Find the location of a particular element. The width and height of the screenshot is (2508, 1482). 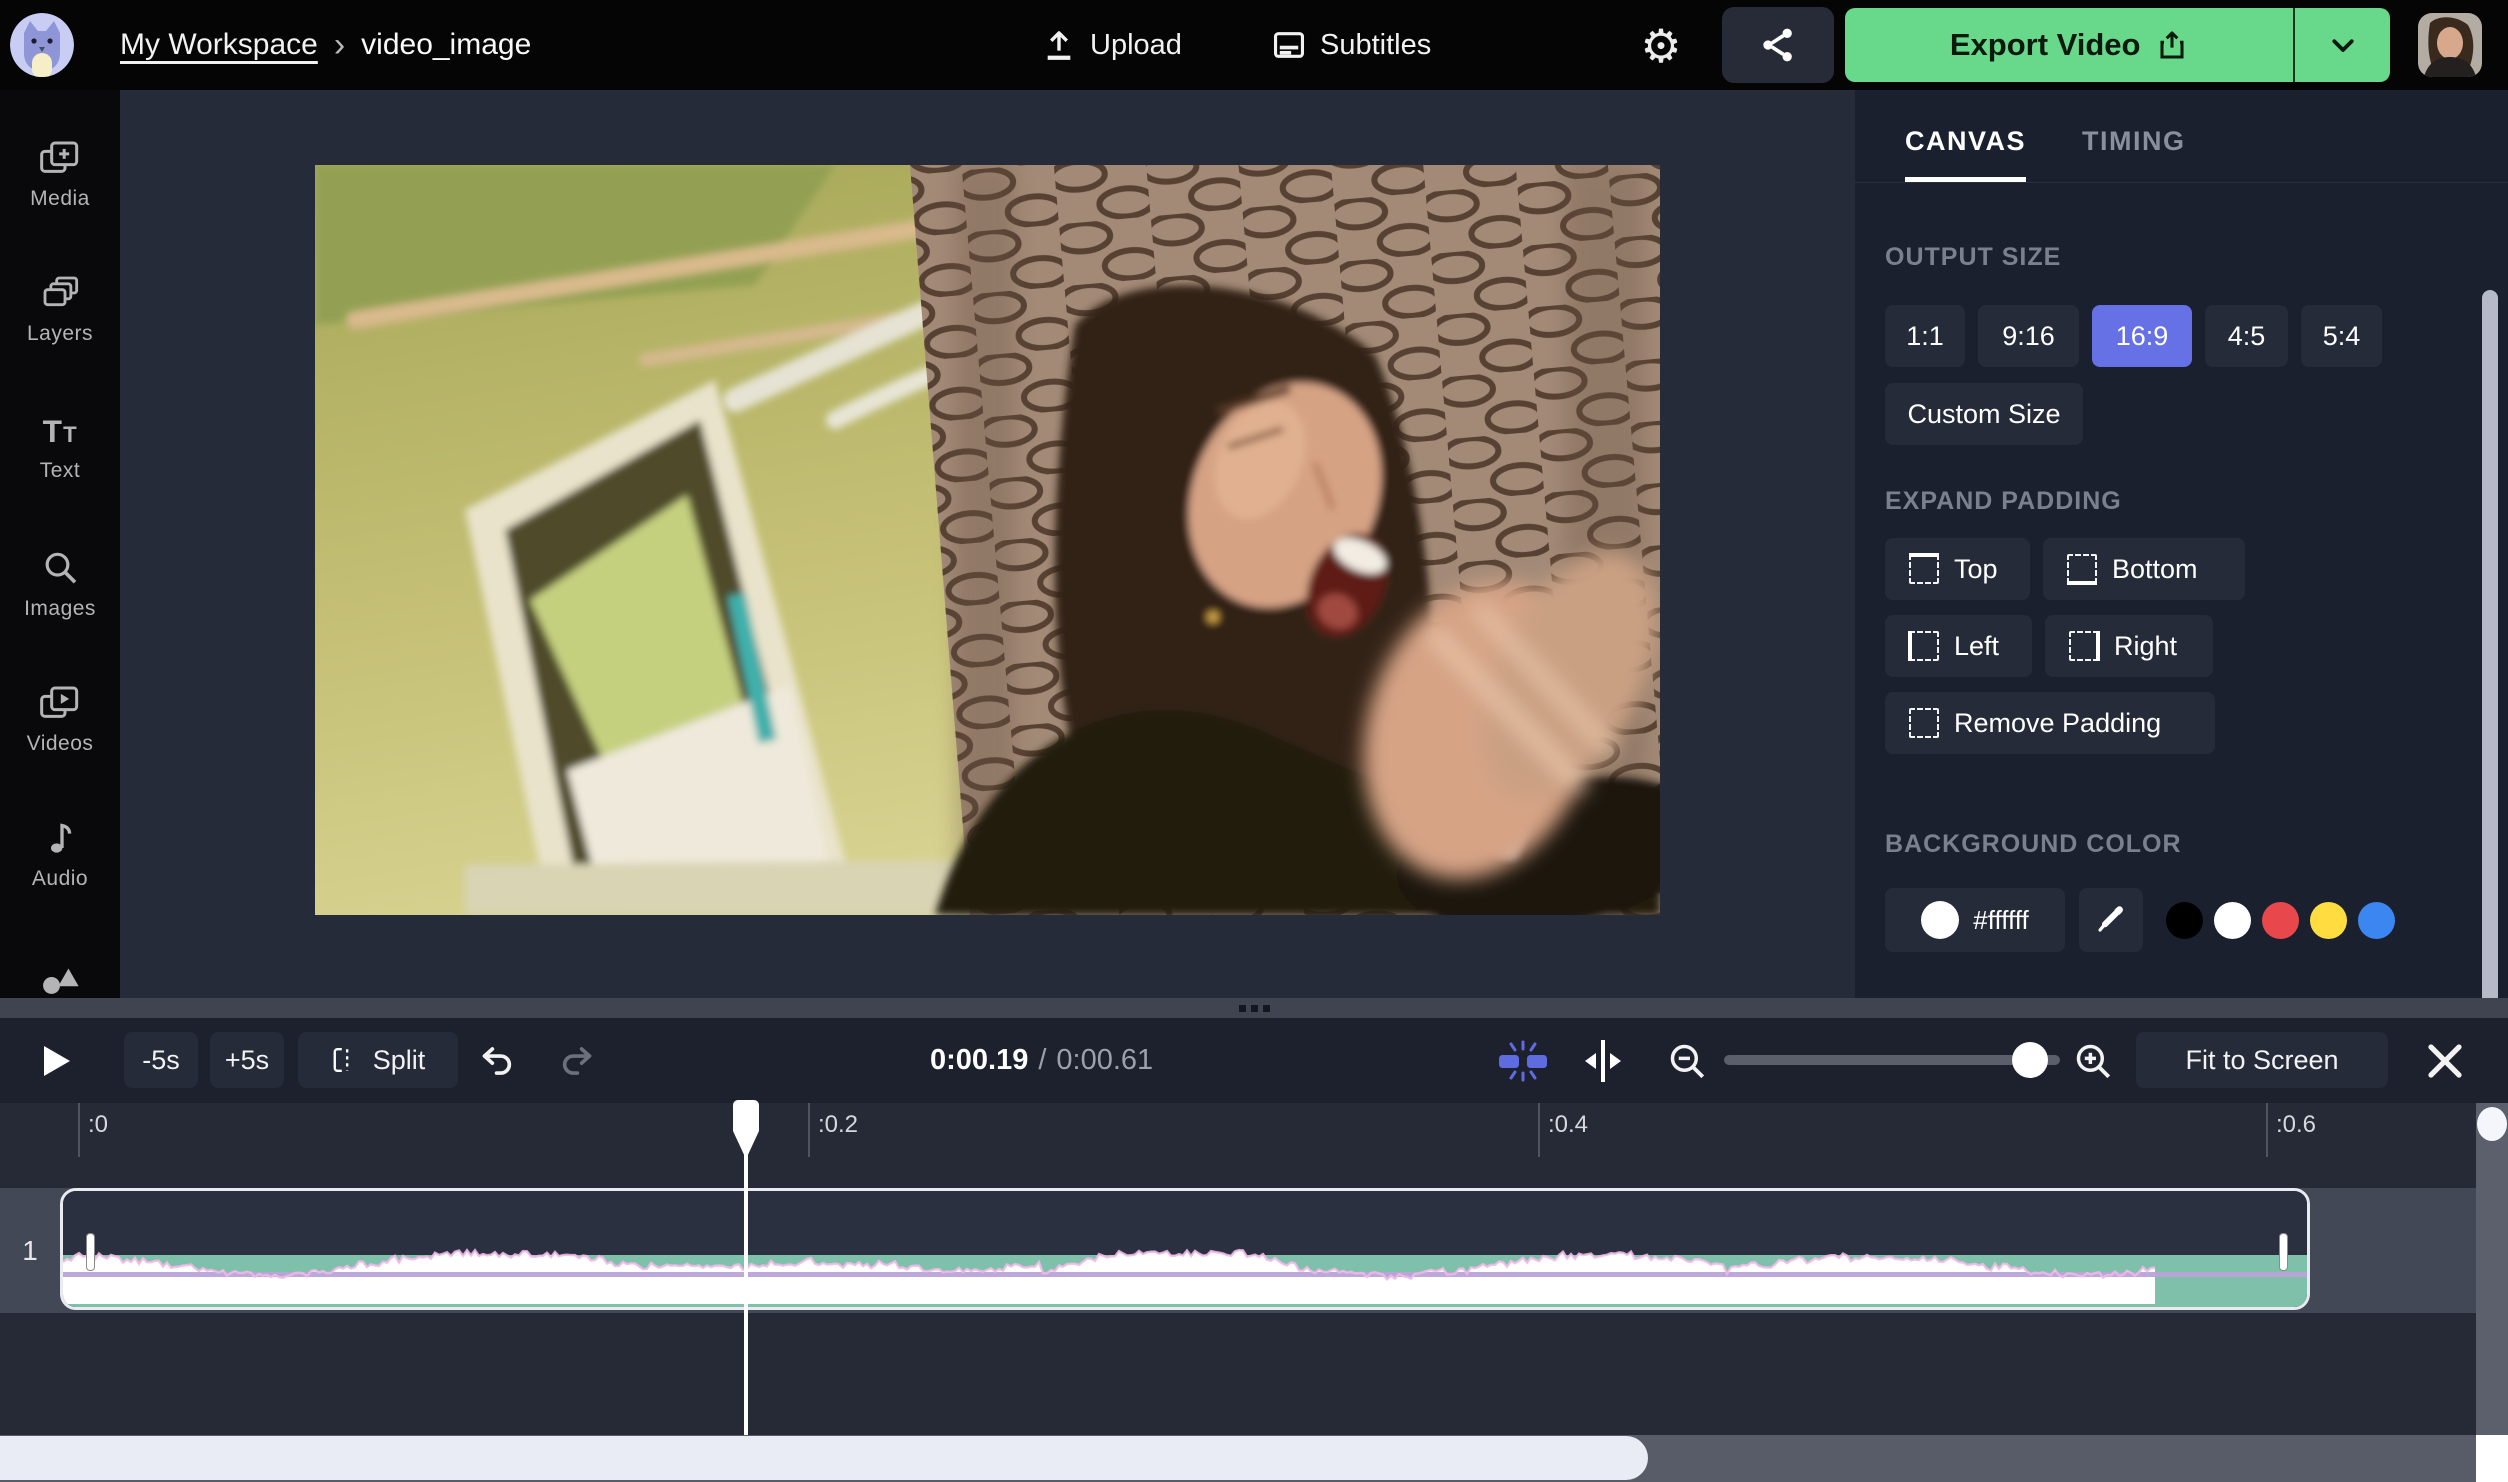

sidebar-item-text: T T Text is located at coordinates (60, 447).